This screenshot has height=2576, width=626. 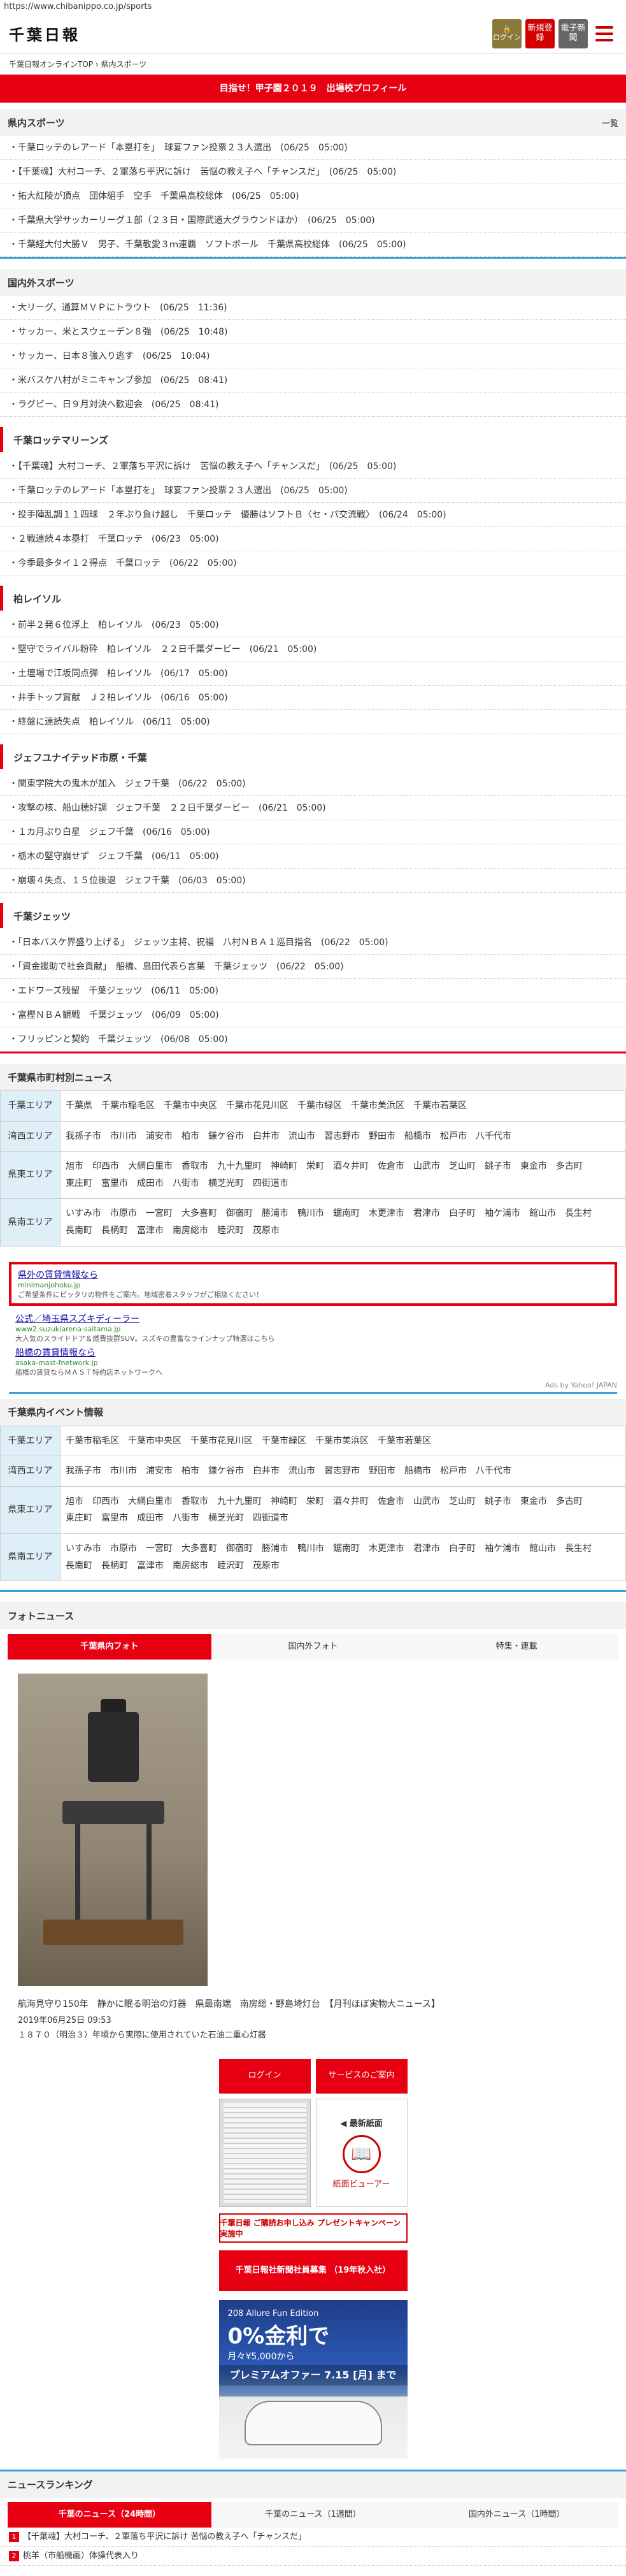 What do you see at coordinates (190, 1471) in the screenshot?
I see `city-link: 柏市` at bounding box center [190, 1471].